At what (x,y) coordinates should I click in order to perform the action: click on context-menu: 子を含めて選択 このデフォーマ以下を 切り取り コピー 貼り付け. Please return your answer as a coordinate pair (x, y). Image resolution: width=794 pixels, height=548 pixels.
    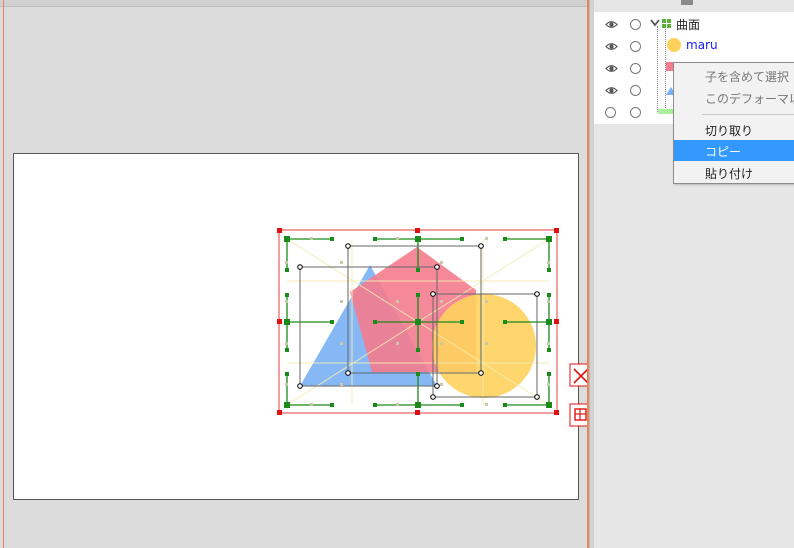
    Looking at the image, I should click on (733, 123).